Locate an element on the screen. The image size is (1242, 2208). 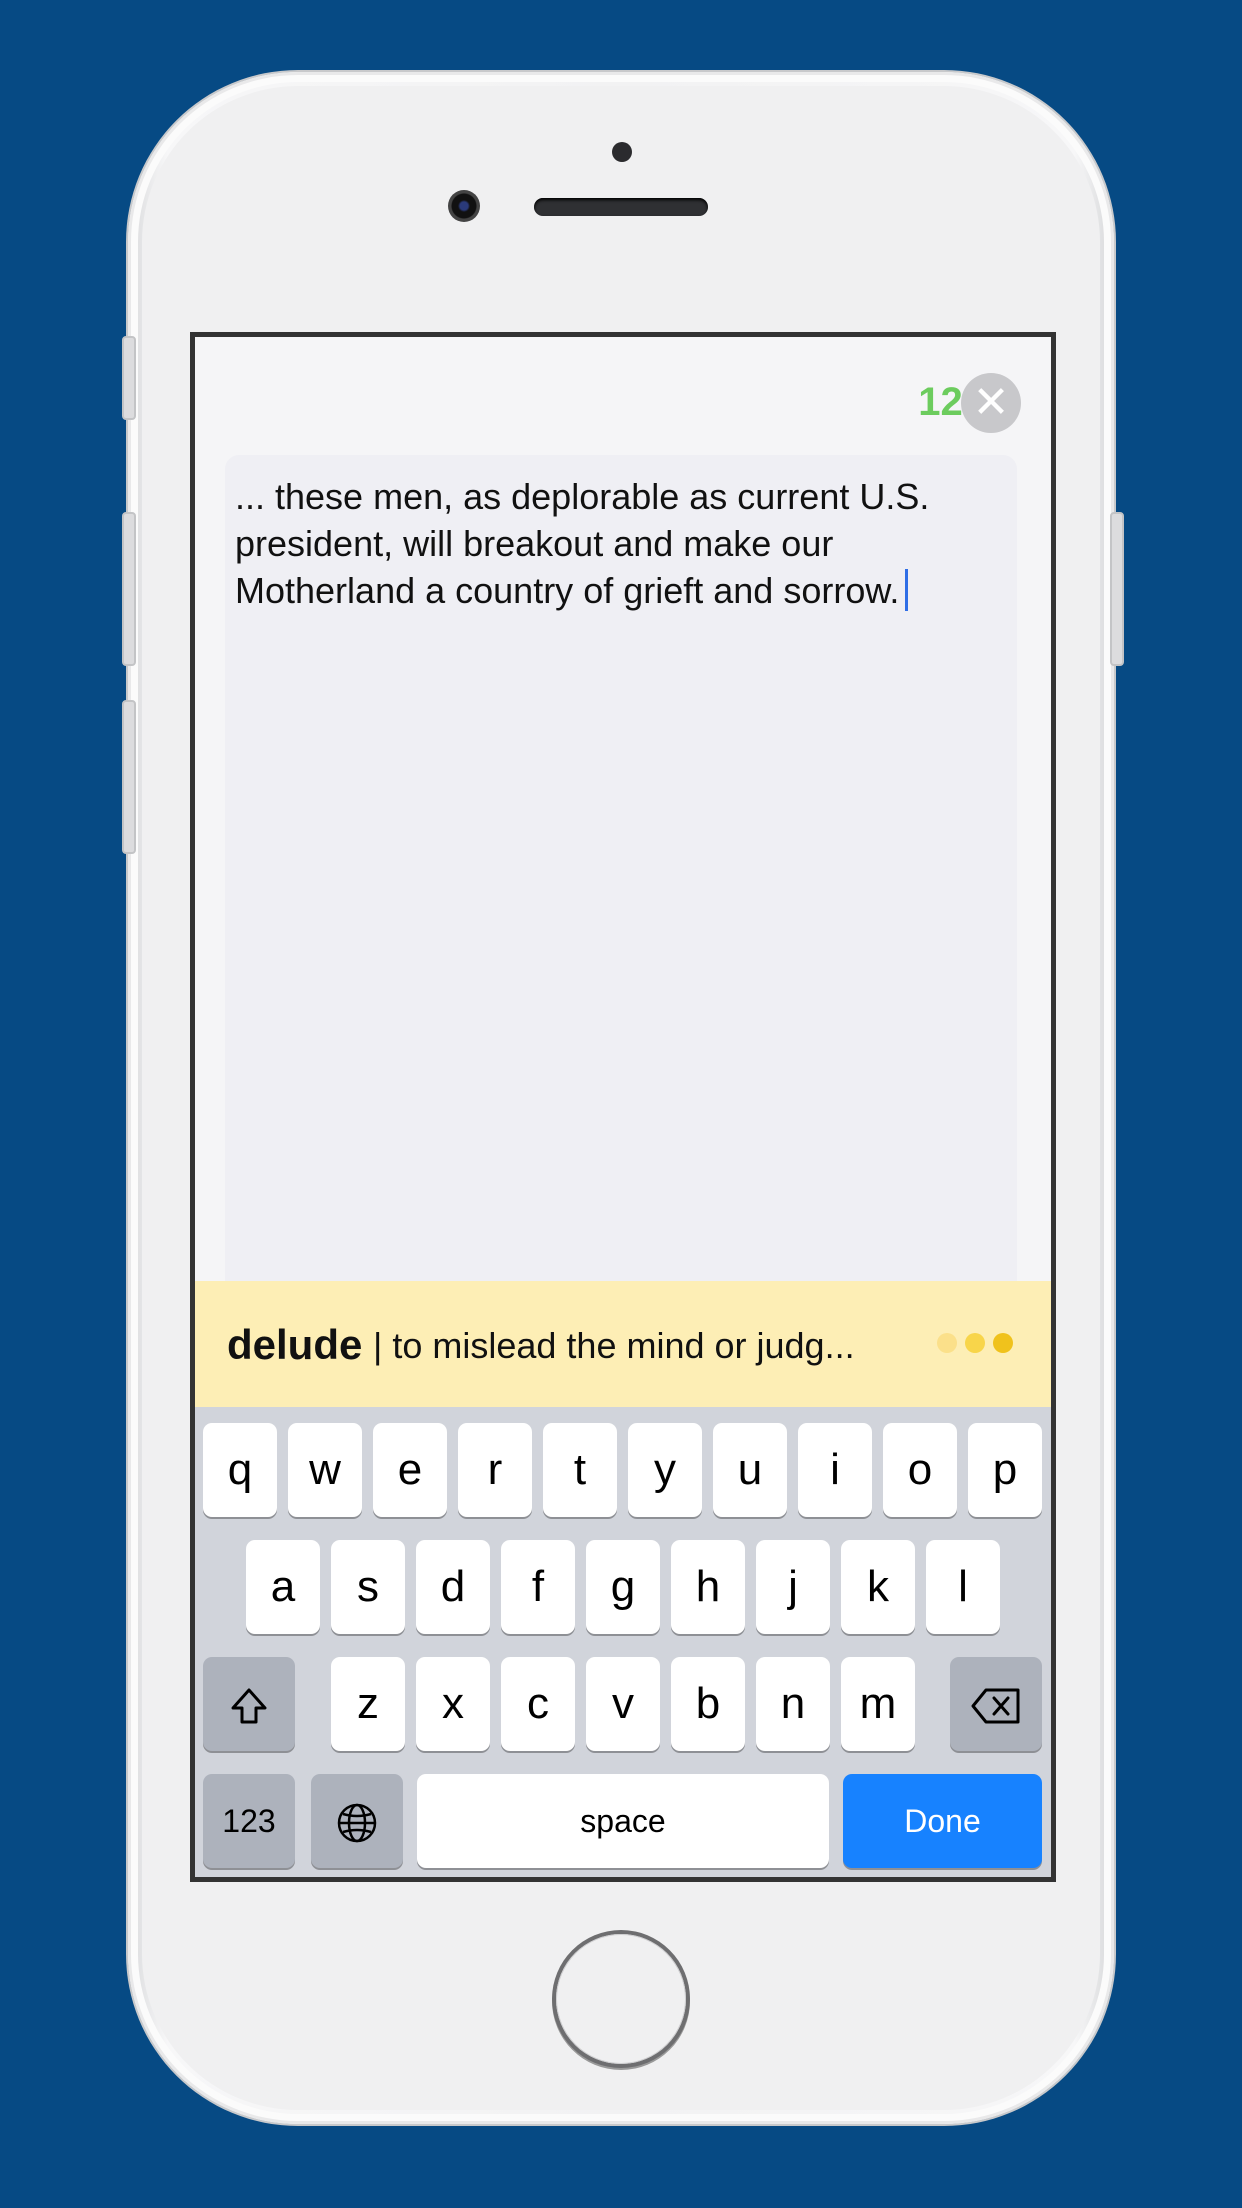
shift-key is located at coordinates (249, 1704).